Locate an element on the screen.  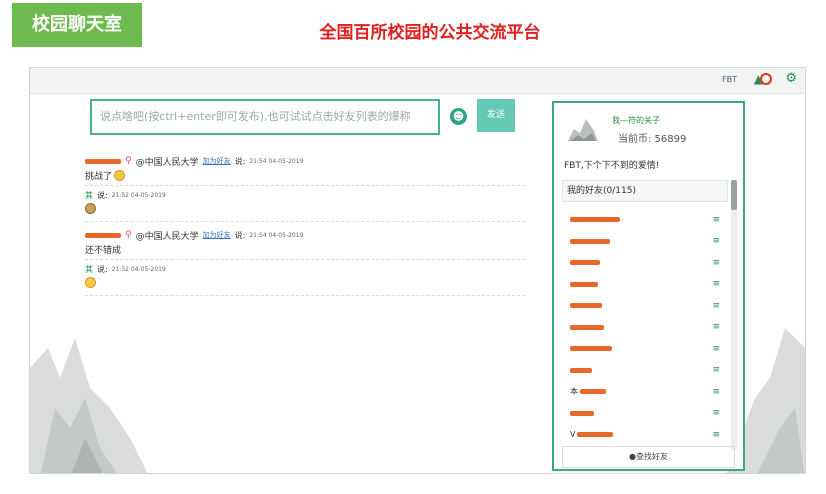
post-header: ⚲ @中国人民大学 加为好友 说: 21:54 04-05-2019 is located at coordinates (305, 161).